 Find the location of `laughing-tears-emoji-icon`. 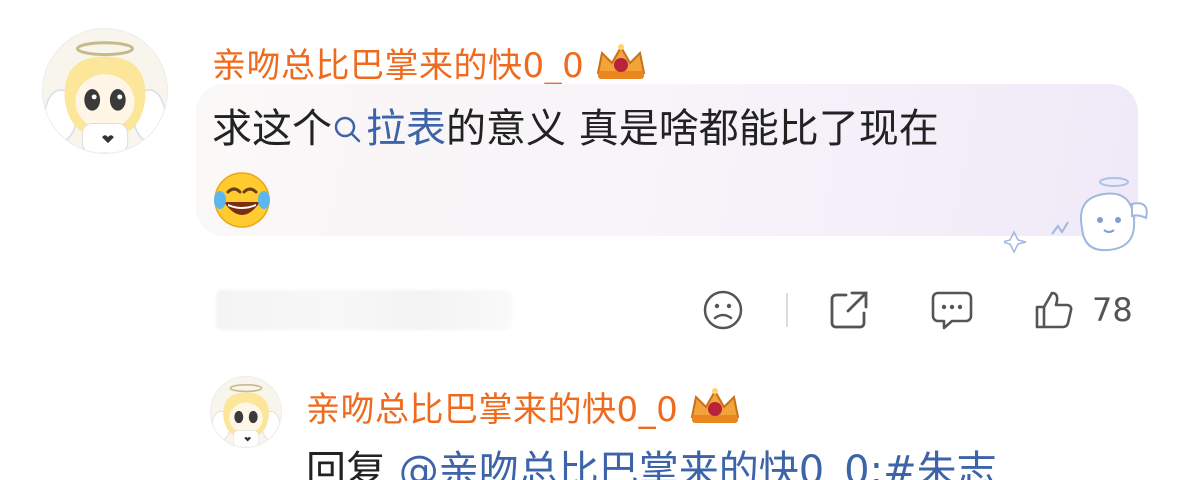

laughing-tears-emoji-icon is located at coordinates (242, 200).